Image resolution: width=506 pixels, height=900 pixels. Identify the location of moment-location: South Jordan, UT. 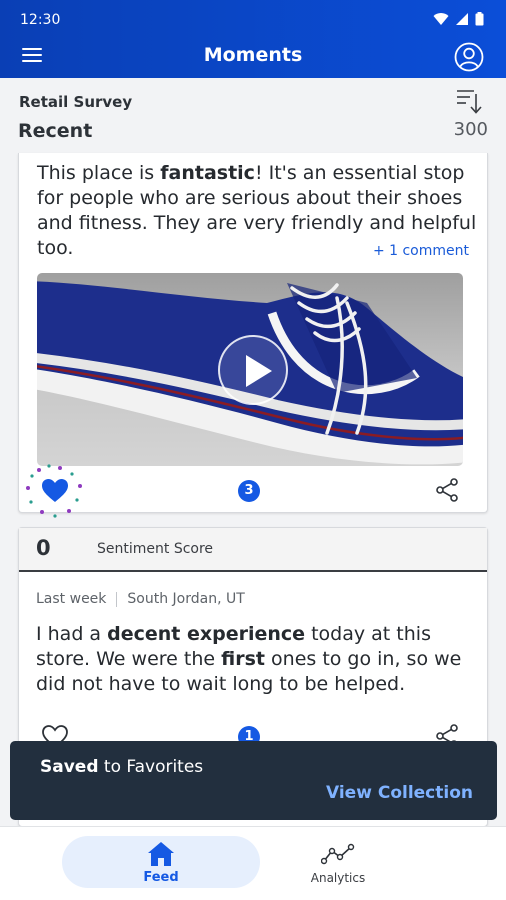
(186, 599).